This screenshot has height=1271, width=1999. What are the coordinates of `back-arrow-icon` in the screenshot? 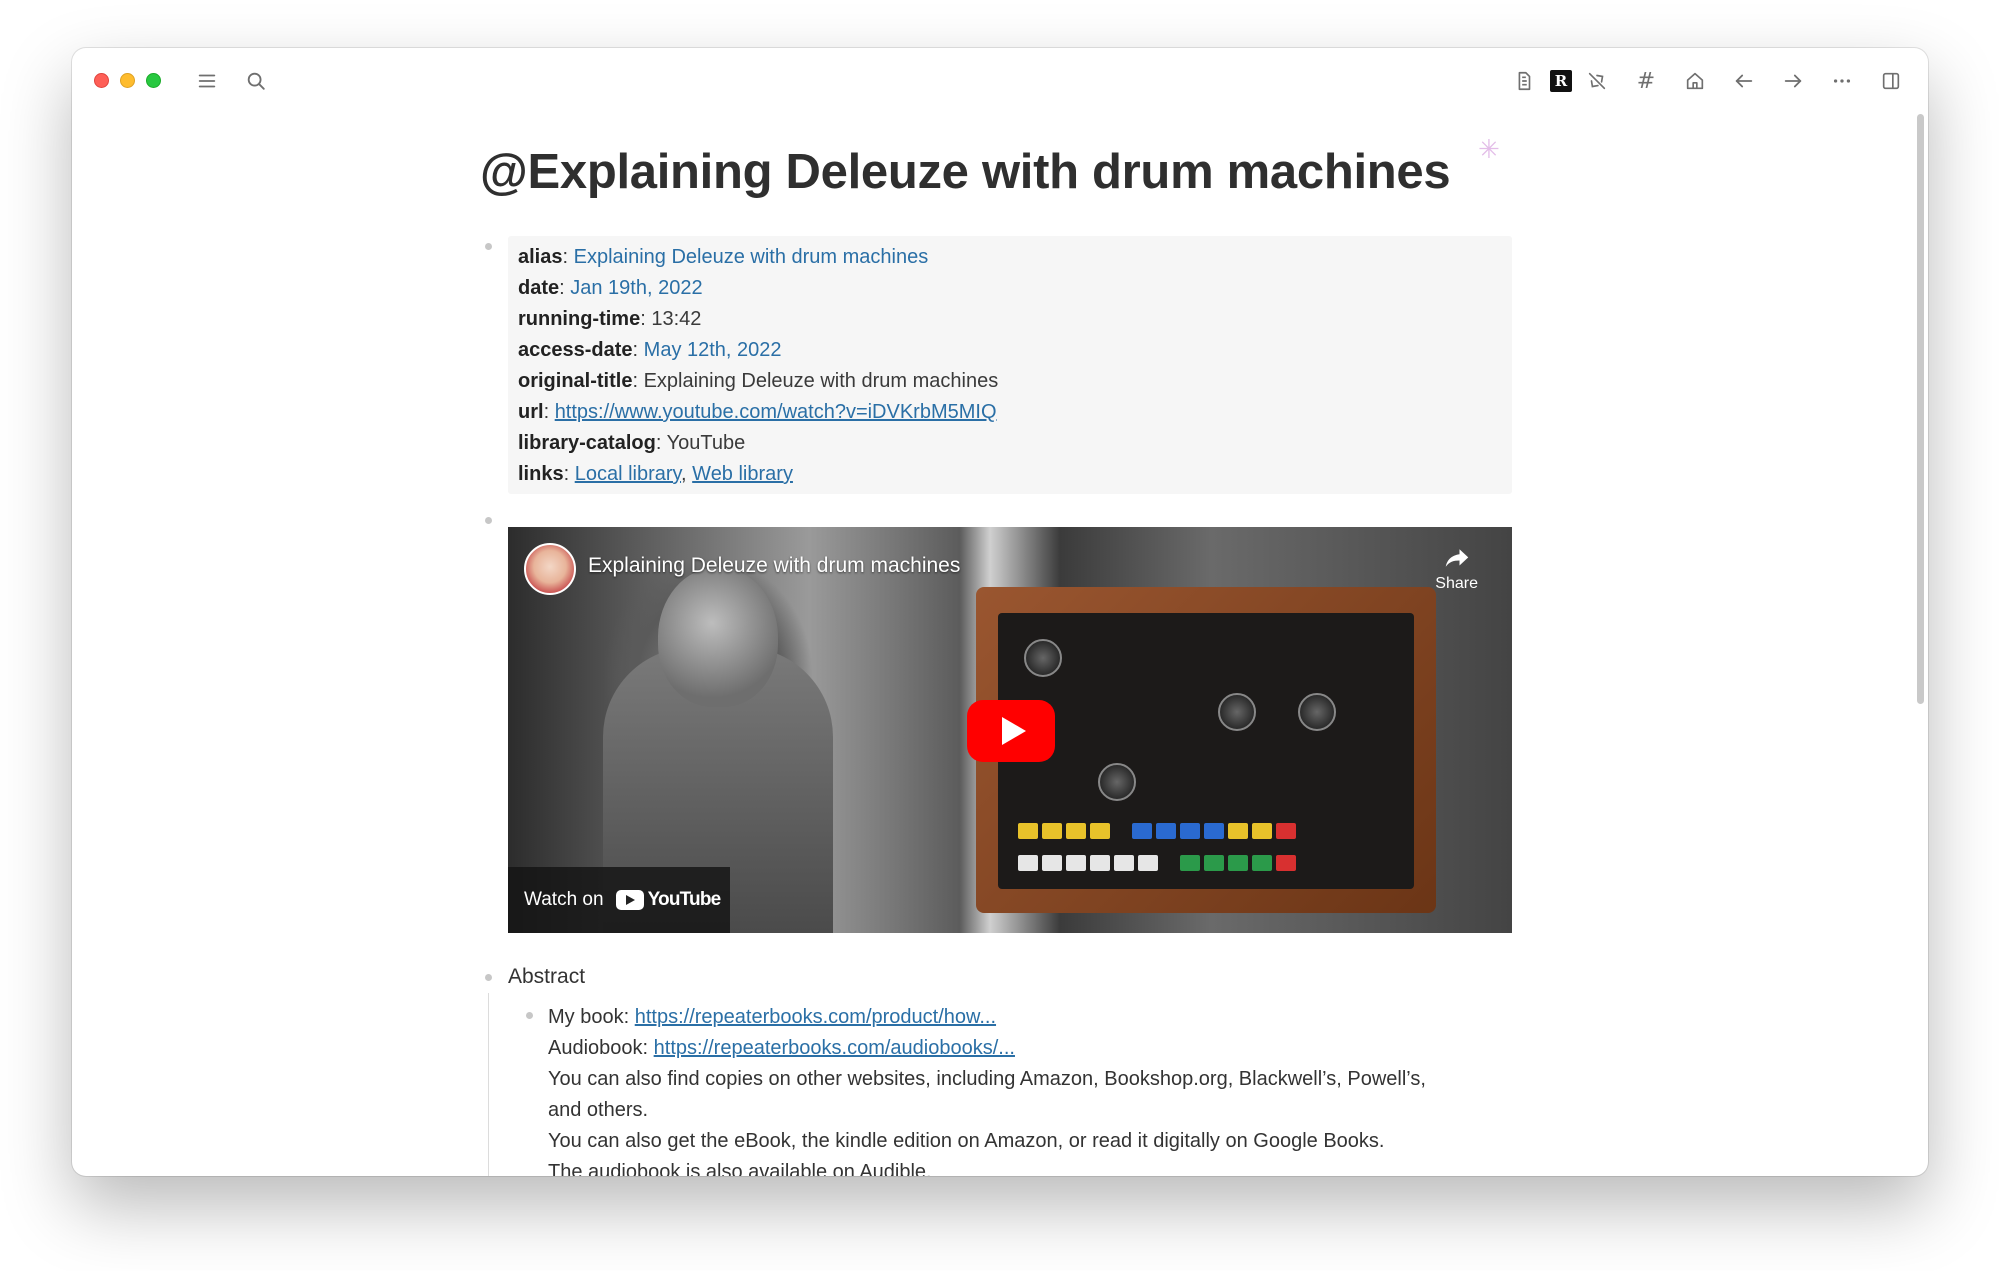 It's located at (1744, 81).